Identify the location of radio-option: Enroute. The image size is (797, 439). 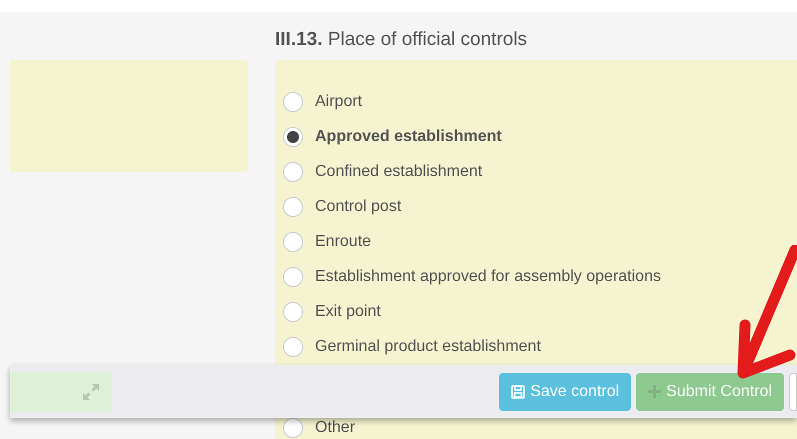
(329, 242).